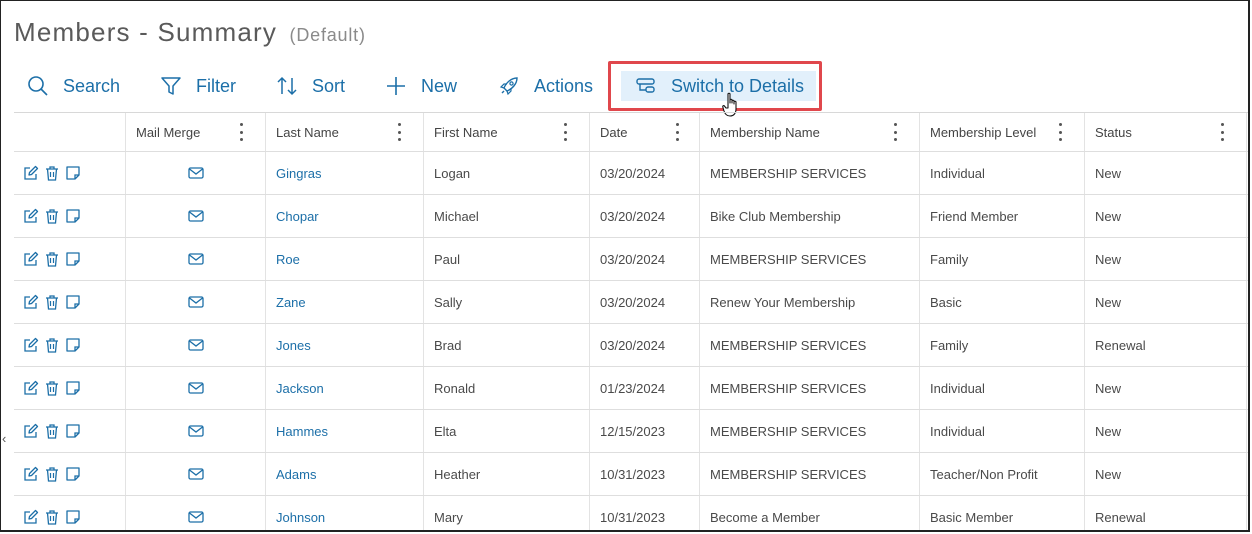 The height and width of the screenshot is (534, 1252). Describe the element at coordinates (506, 431) in the screenshot. I see `first-name-cell: Elta` at that location.